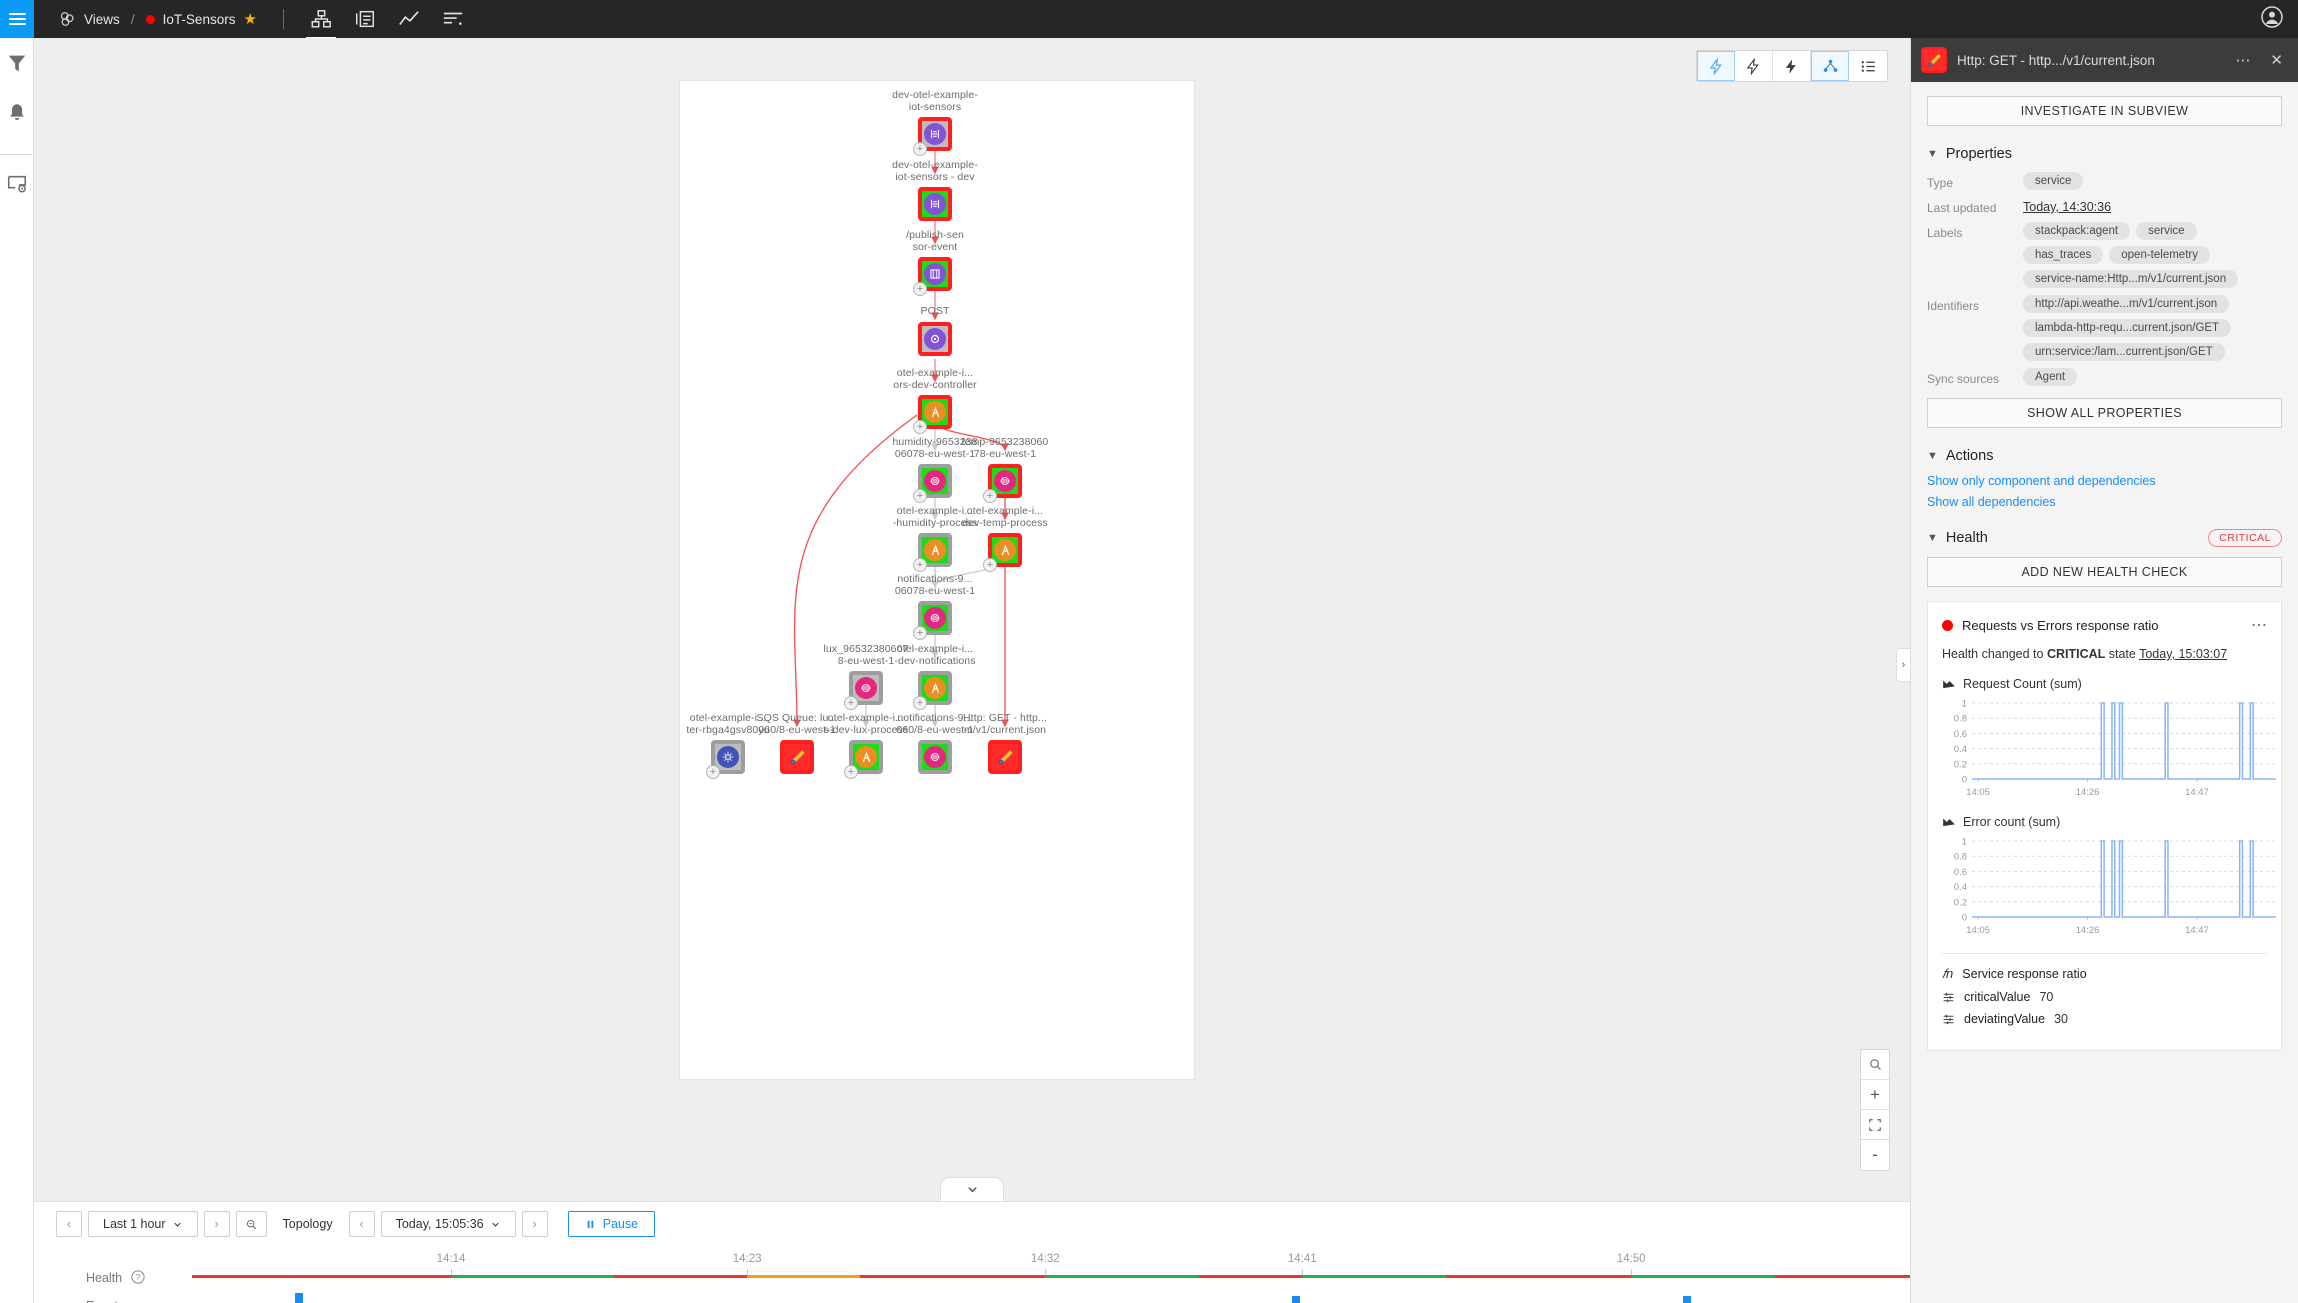 This screenshot has height=1303, width=2298. Describe the element at coordinates (16, 154) in the screenshot. I see `rail-divider` at that location.